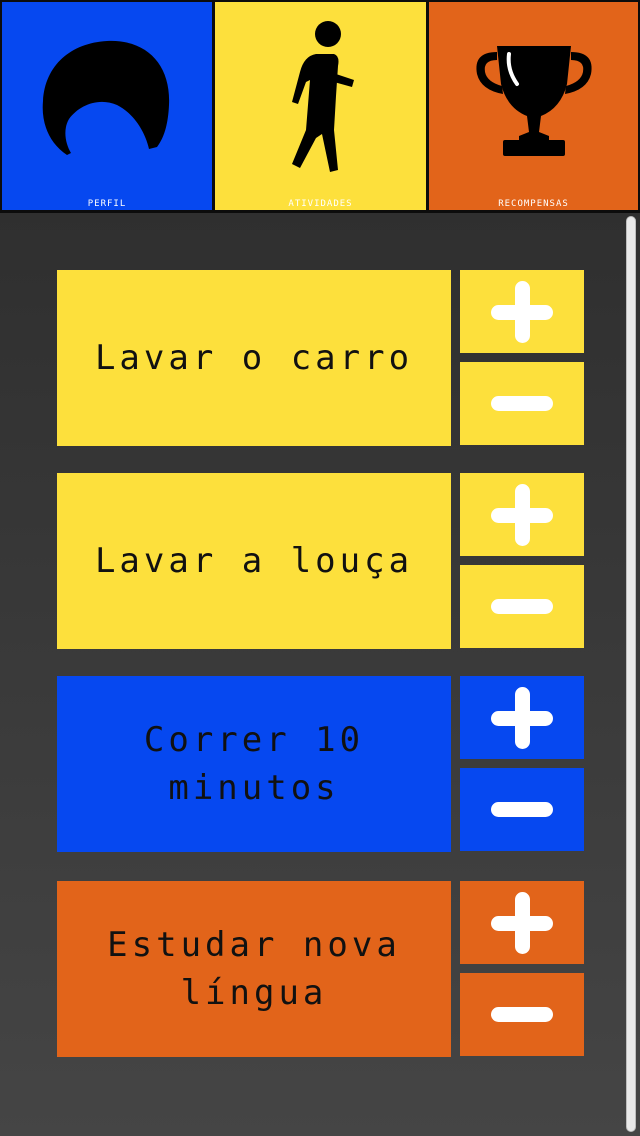 The height and width of the screenshot is (1136, 640). I want to click on activity-name: Lavar o carro, so click(254, 358).